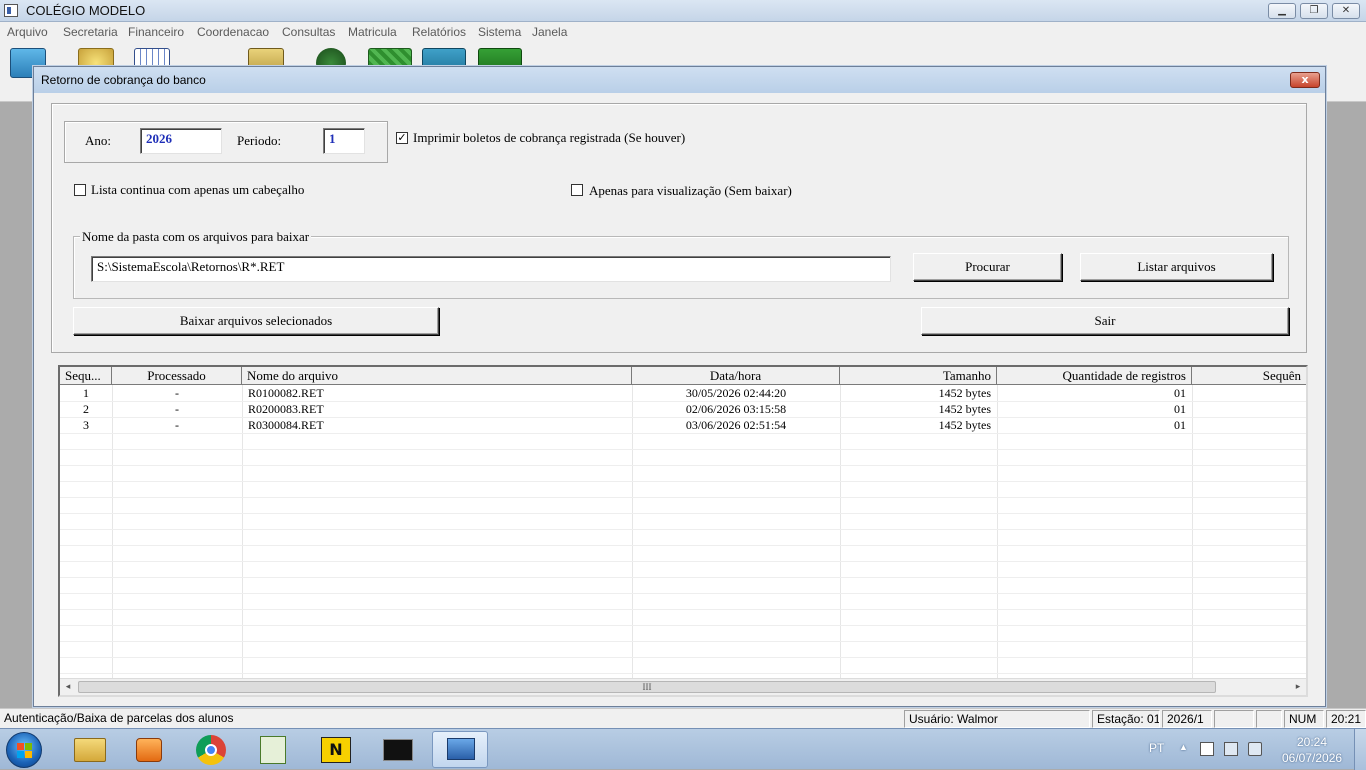 The image size is (1366, 770). Describe the element at coordinates (437, 376) in the screenshot. I see `col-nome-arquivo: Nome do arquivo` at that location.